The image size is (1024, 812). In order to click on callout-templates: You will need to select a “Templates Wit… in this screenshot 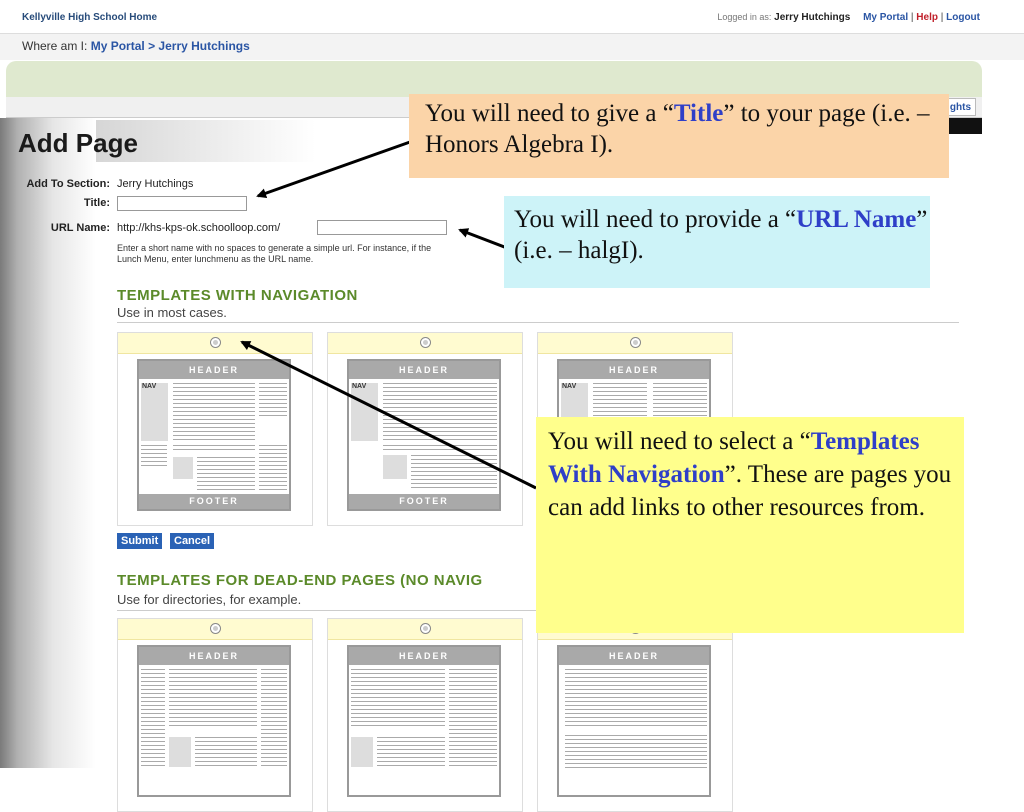, I will do `click(750, 525)`.